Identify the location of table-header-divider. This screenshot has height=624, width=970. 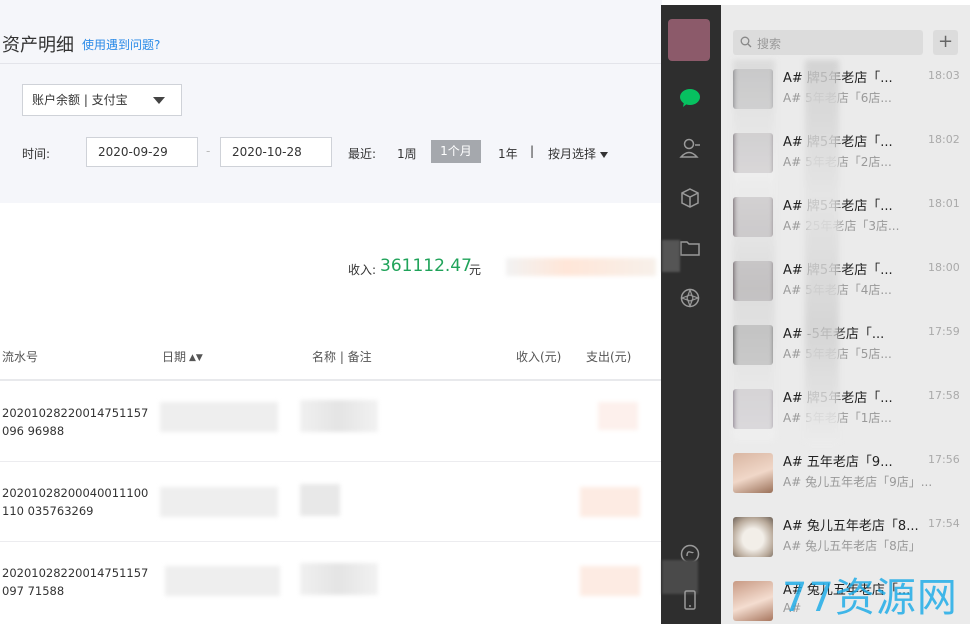
(331, 380).